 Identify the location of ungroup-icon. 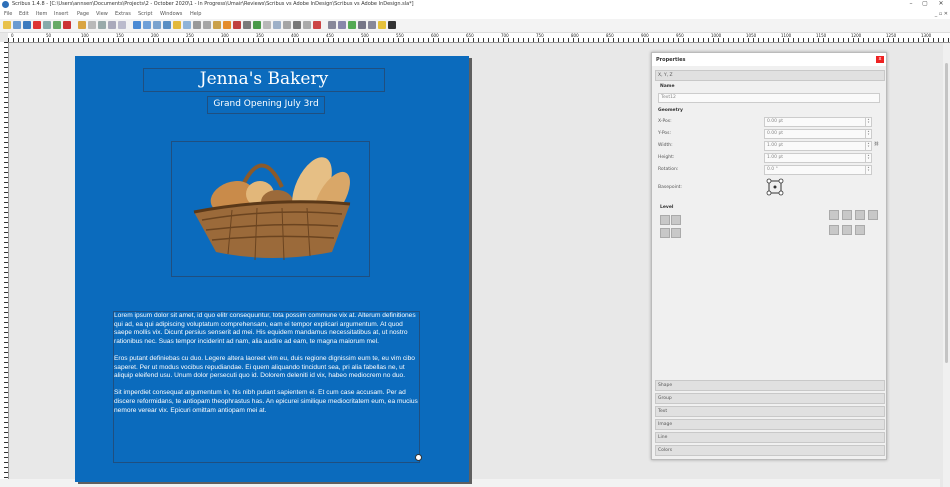
(860, 230).